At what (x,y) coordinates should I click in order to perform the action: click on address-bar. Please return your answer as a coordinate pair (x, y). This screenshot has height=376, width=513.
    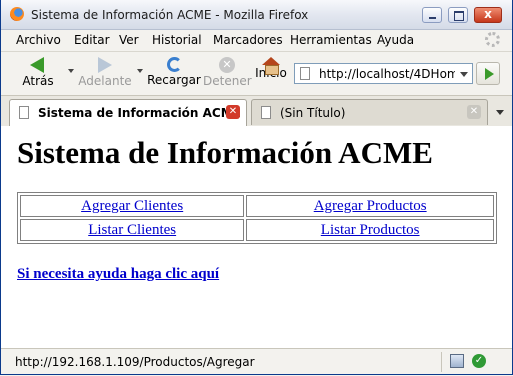
    Looking at the image, I should click on (383, 73).